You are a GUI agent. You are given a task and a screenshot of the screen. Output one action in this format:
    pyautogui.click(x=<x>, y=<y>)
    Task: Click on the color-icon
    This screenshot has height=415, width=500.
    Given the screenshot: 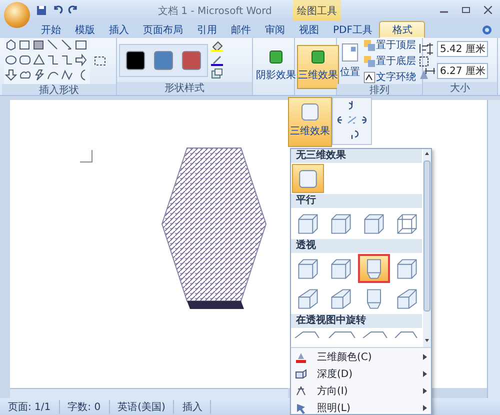 What is the action you would take?
    pyautogui.click(x=301, y=356)
    